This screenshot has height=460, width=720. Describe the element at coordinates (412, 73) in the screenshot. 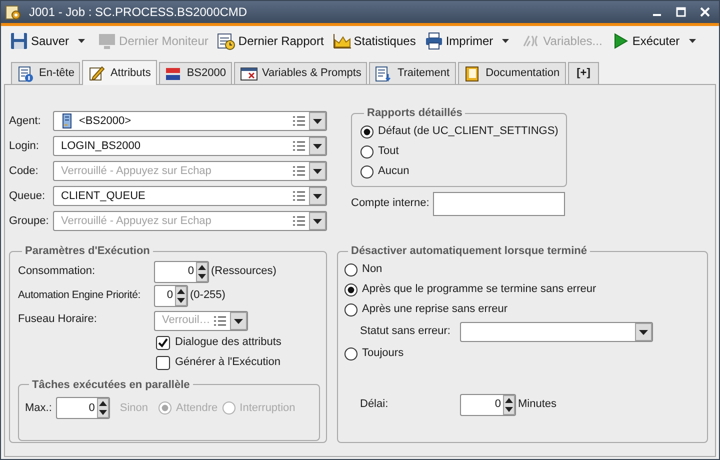

I see `tab: Traitement` at that location.